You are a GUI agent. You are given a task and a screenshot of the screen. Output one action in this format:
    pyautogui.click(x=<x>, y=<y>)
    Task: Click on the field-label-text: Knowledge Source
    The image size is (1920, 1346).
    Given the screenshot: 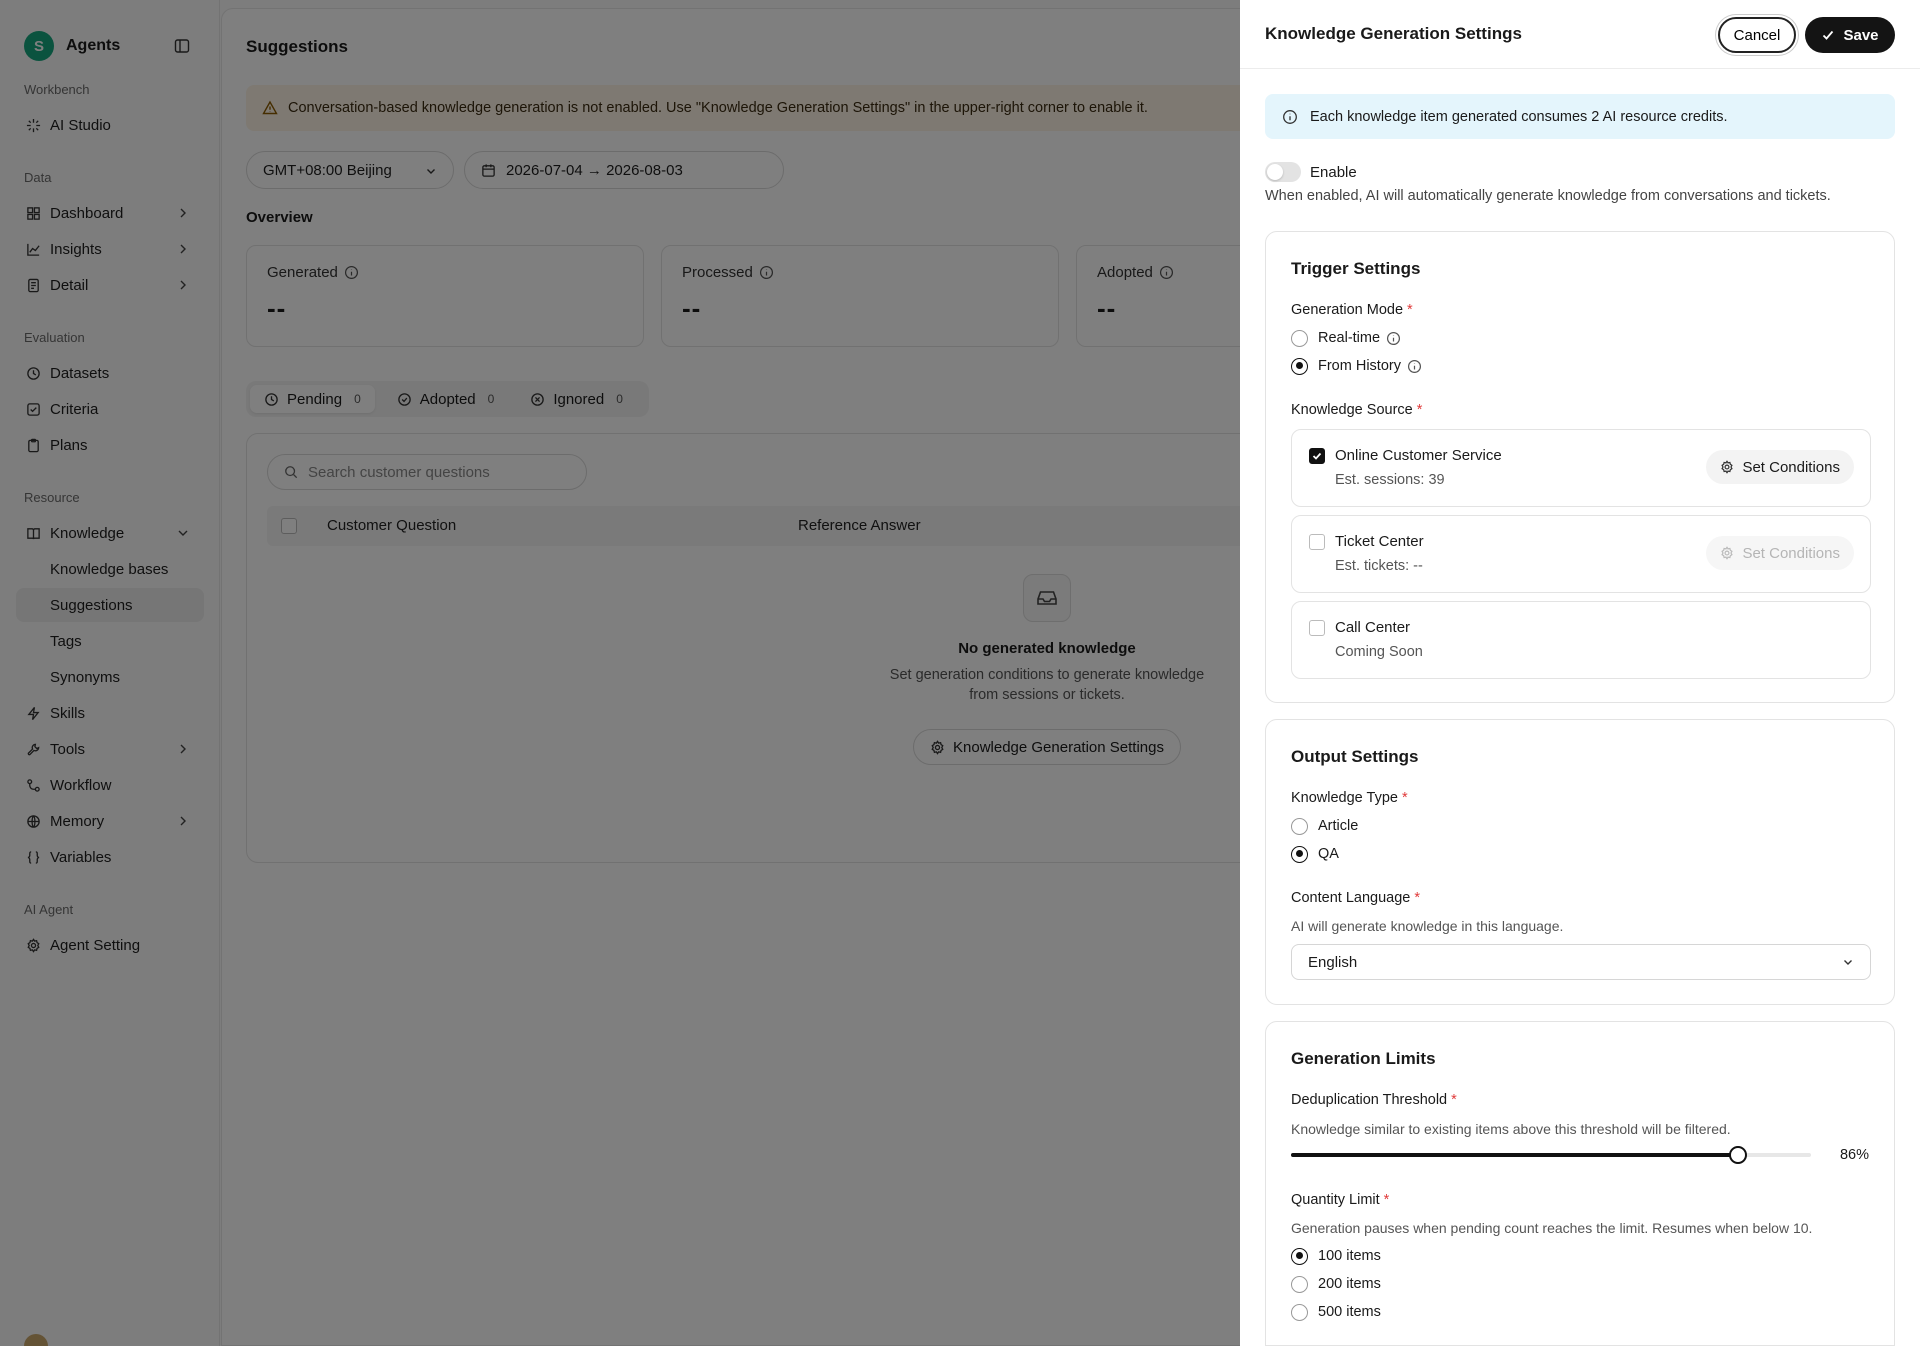 What is the action you would take?
    pyautogui.click(x=1352, y=410)
    